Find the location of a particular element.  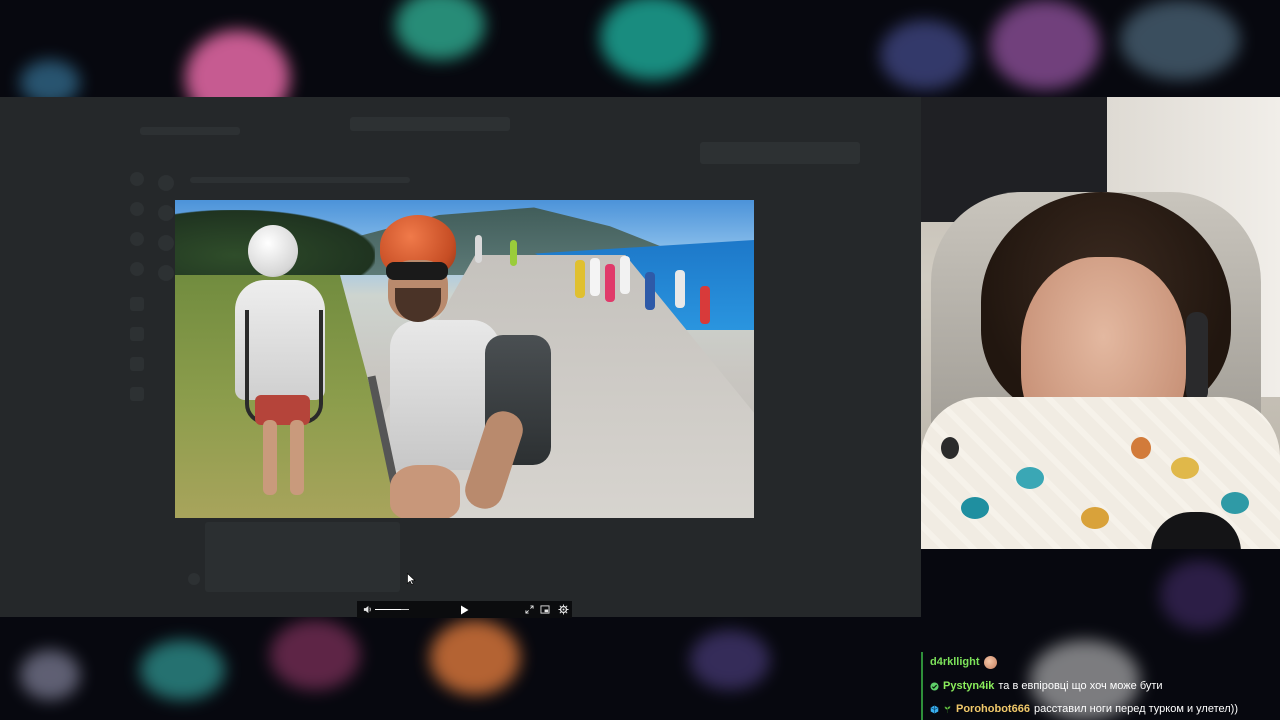

cube-badge-icon is located at coordinates (934, 709).